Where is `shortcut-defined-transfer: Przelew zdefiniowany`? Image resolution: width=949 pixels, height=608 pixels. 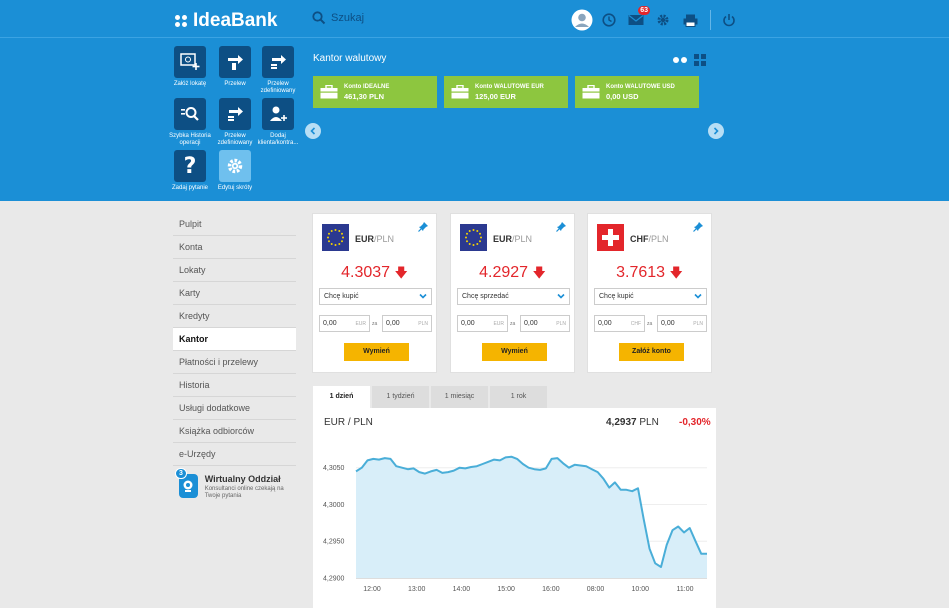 shortcut-defined-transfer: Przelew zdefiniowany is located at coordinates (278, 70).